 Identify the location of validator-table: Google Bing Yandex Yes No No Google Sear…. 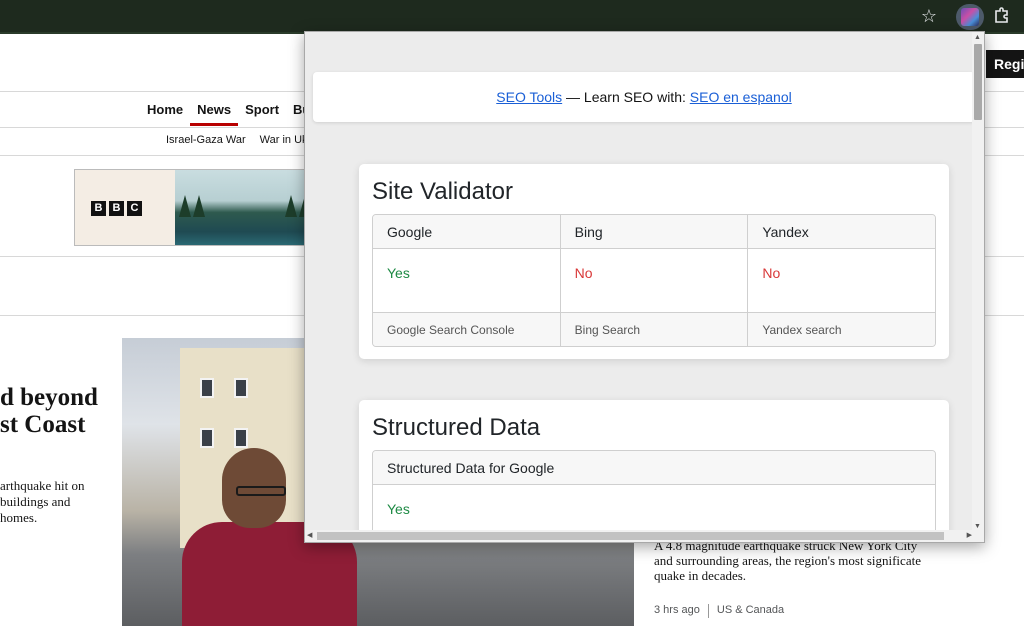
(654, 280).